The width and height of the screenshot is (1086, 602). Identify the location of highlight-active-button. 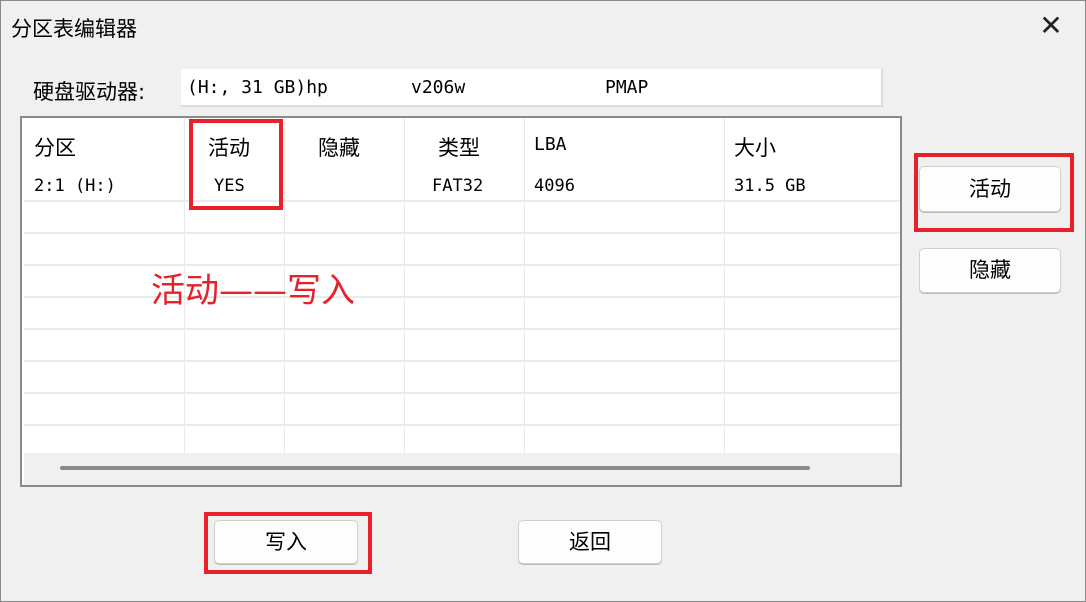
(994, 192).